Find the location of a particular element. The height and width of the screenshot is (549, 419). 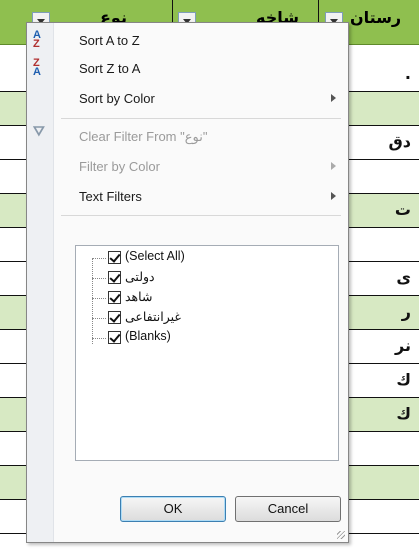

menu-item-label: Sort Z to A is located at coordinates (110, 68).